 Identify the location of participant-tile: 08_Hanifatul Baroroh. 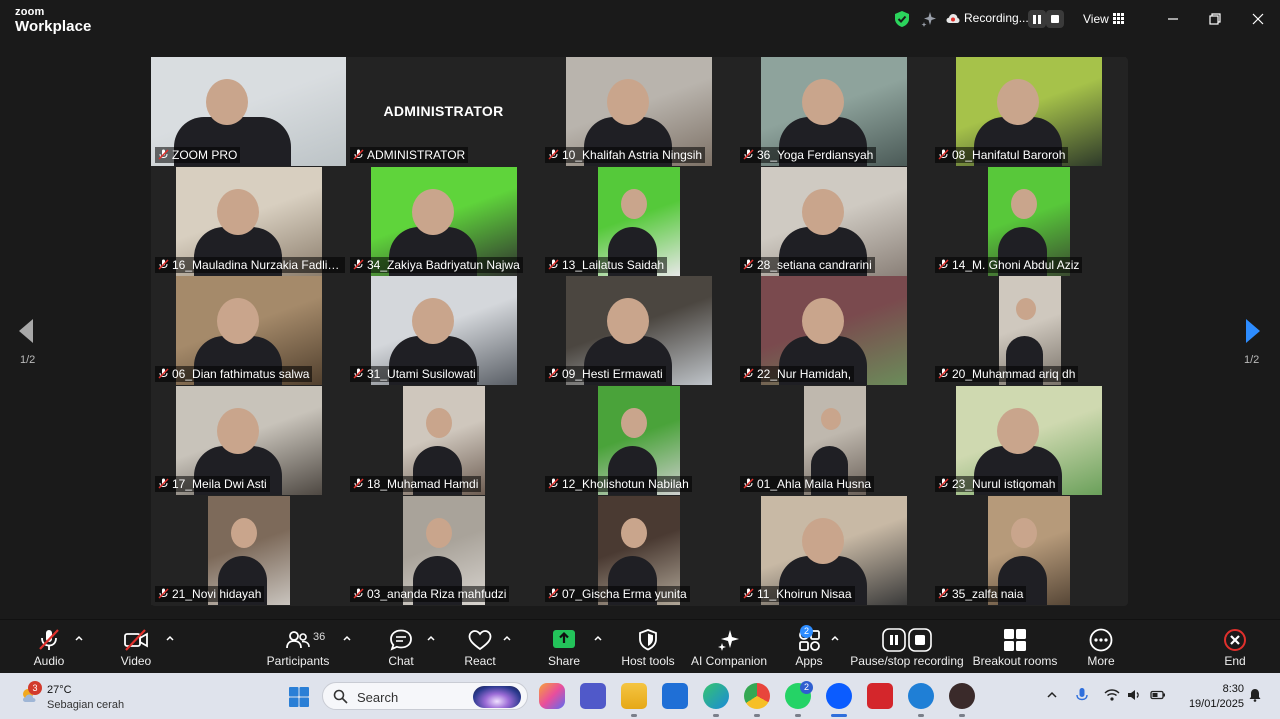
(1028, 111).